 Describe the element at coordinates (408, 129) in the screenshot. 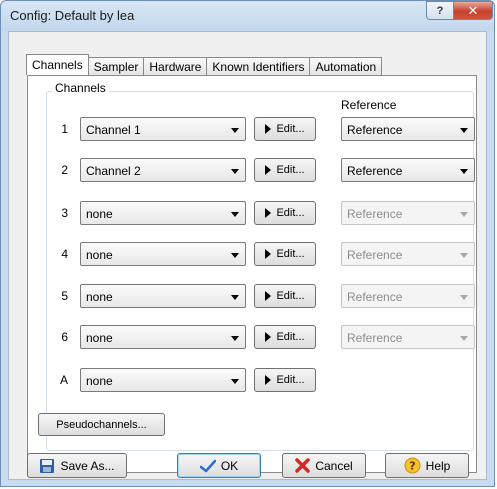

I see `reference-select-1: Reference` at that location.